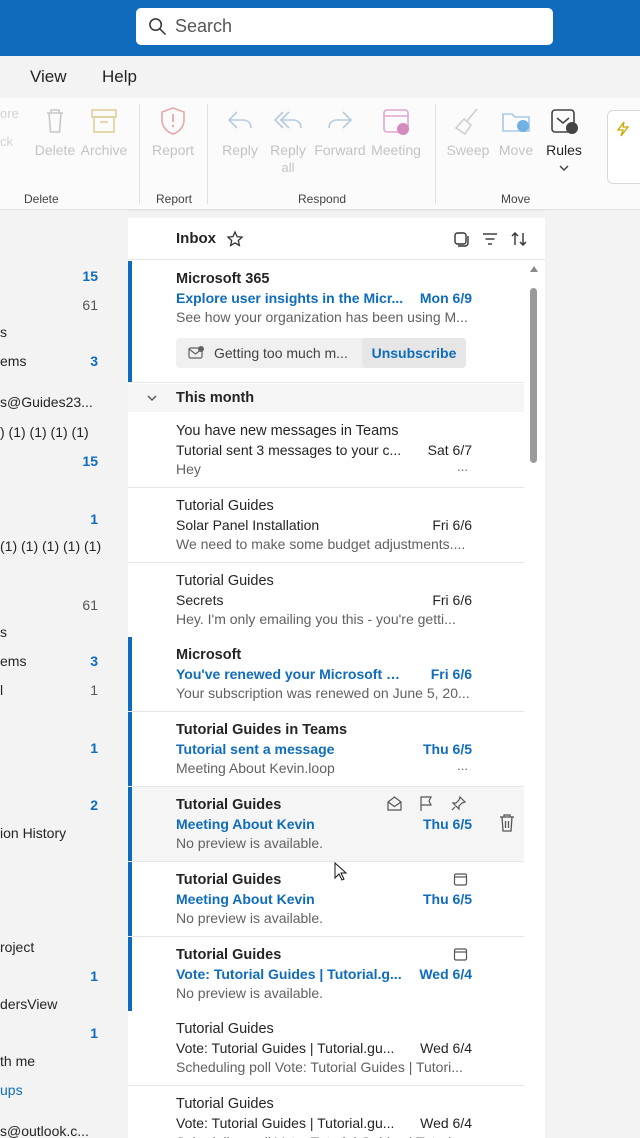  Describe the element at coordinates (396, 131) in the screenshot. I see `meeting-button: Meeting` at that location.